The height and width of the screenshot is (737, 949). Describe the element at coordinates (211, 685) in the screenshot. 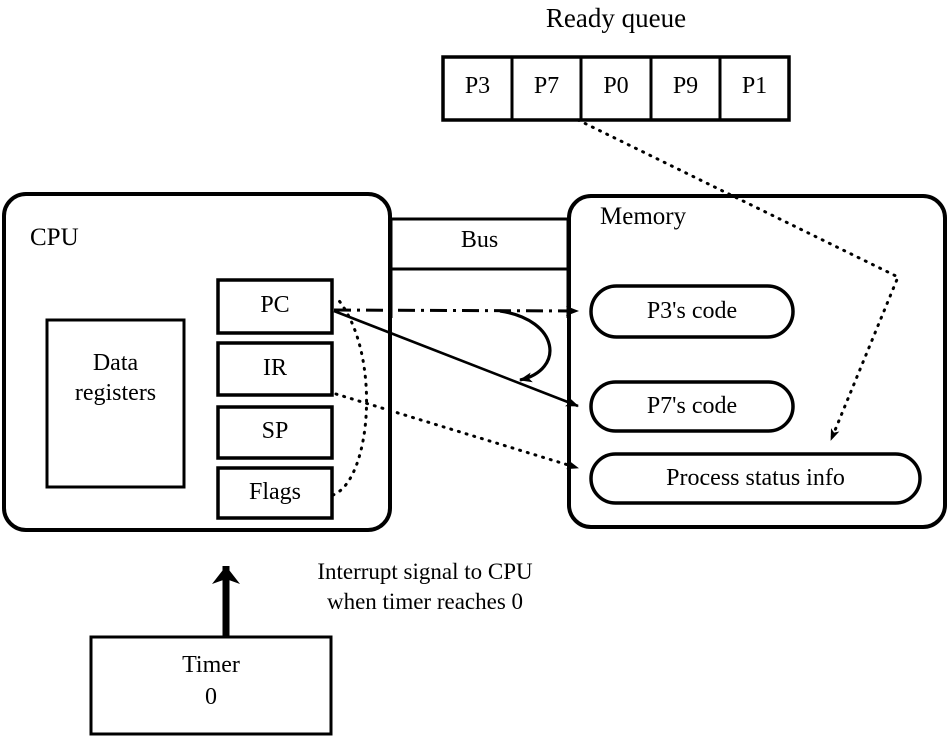

I see `timer-box-outline` at that location.